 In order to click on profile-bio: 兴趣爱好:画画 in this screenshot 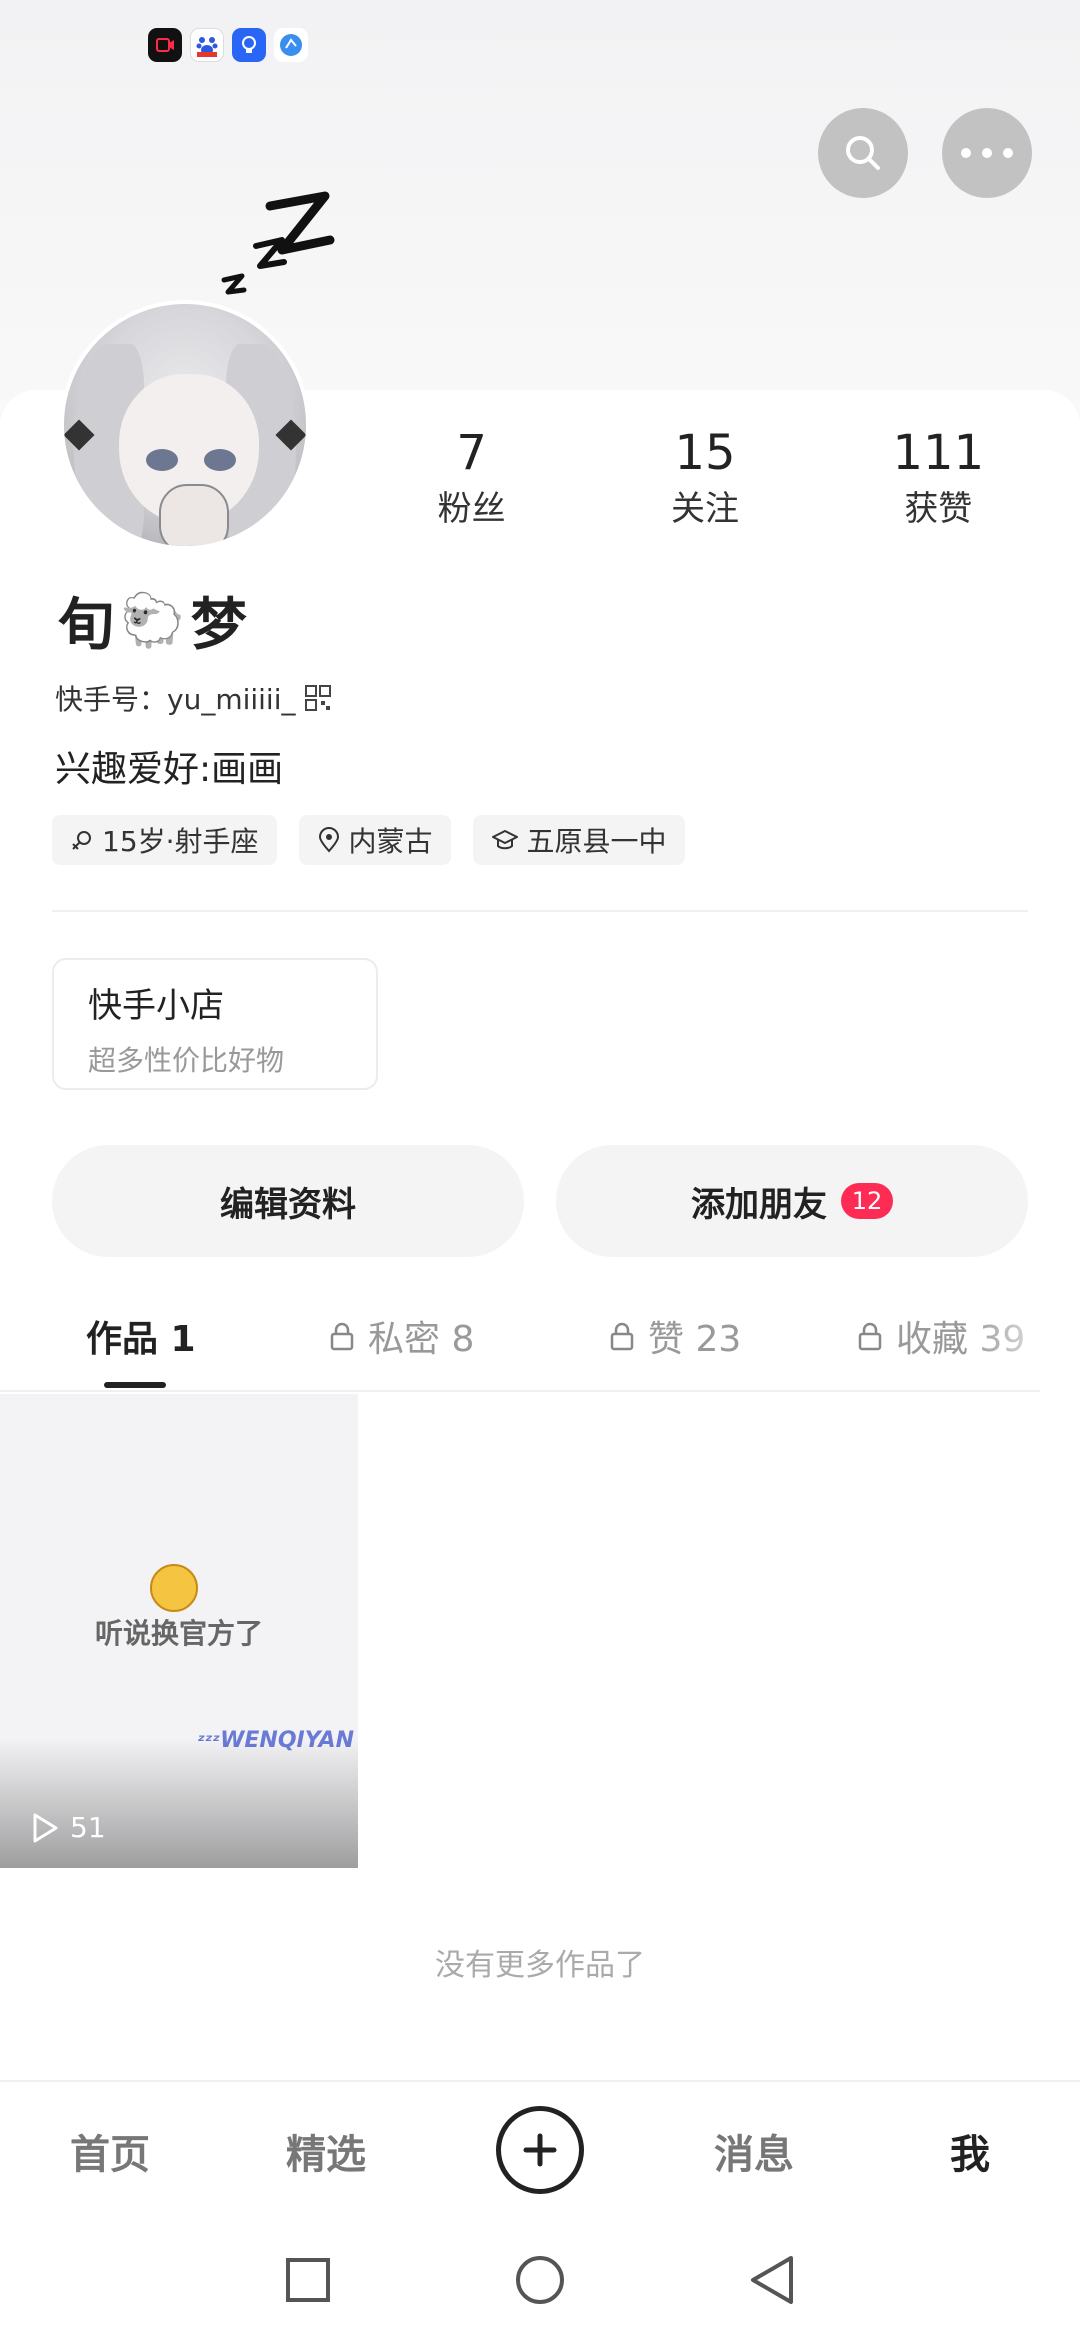, I will do `click(169, 769)`.